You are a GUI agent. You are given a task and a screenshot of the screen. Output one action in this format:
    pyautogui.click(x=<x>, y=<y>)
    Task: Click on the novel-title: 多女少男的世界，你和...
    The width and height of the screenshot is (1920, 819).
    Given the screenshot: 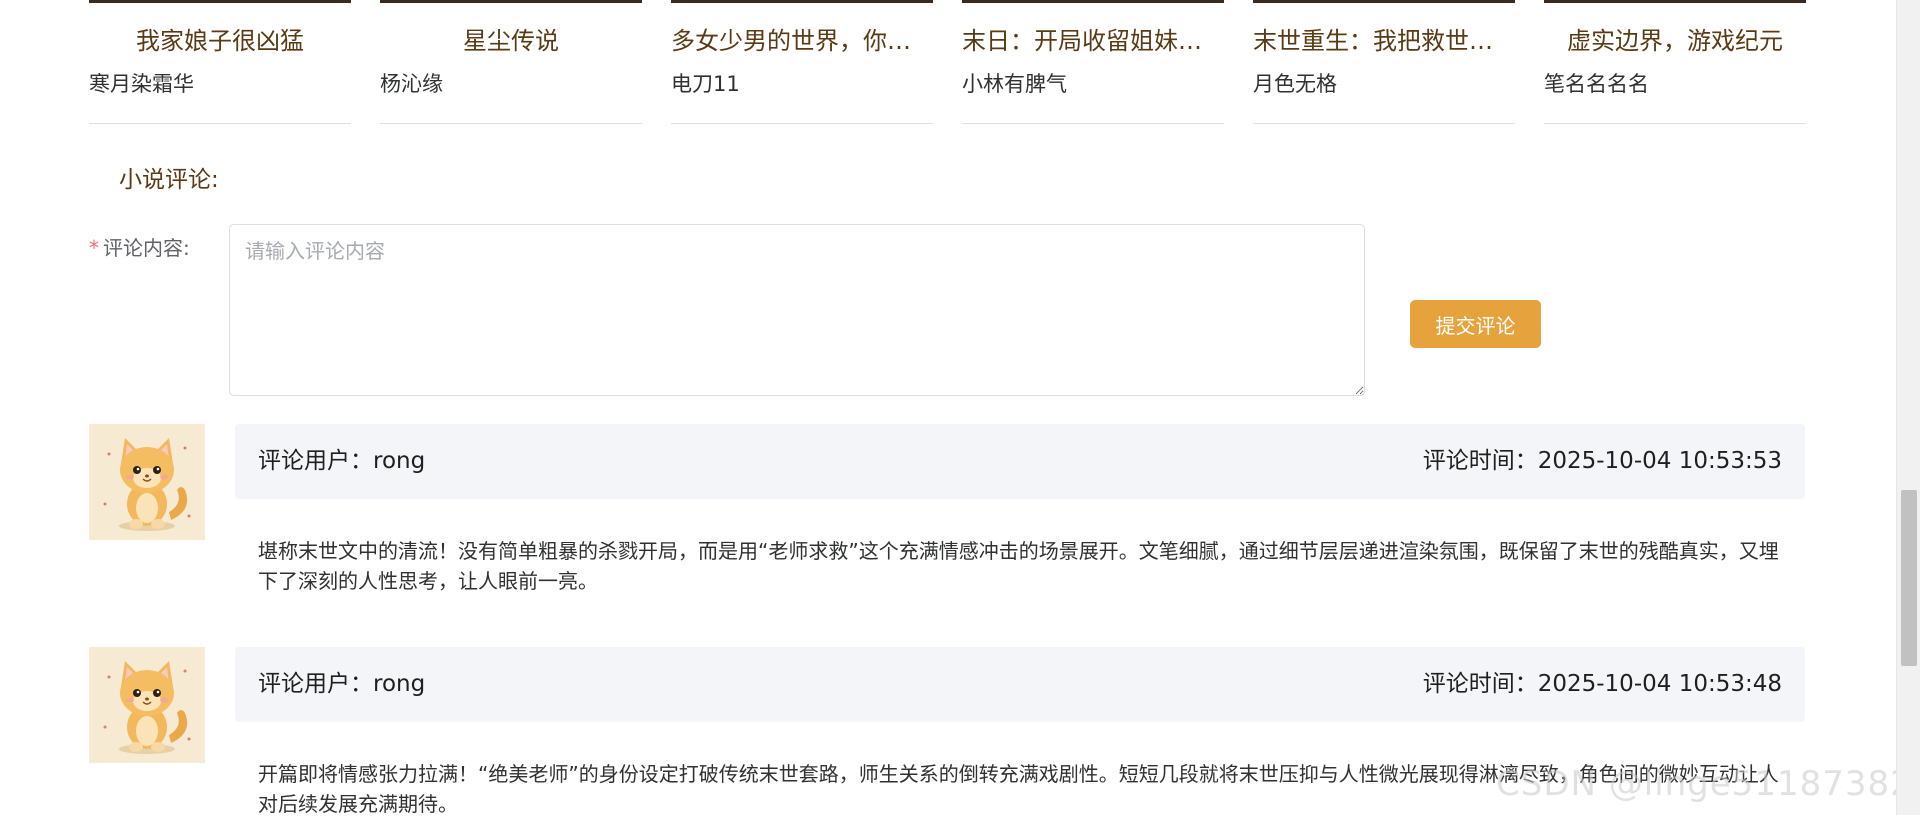 What is the action you would take?
    pyautogui.click(x=802, y=41)
    